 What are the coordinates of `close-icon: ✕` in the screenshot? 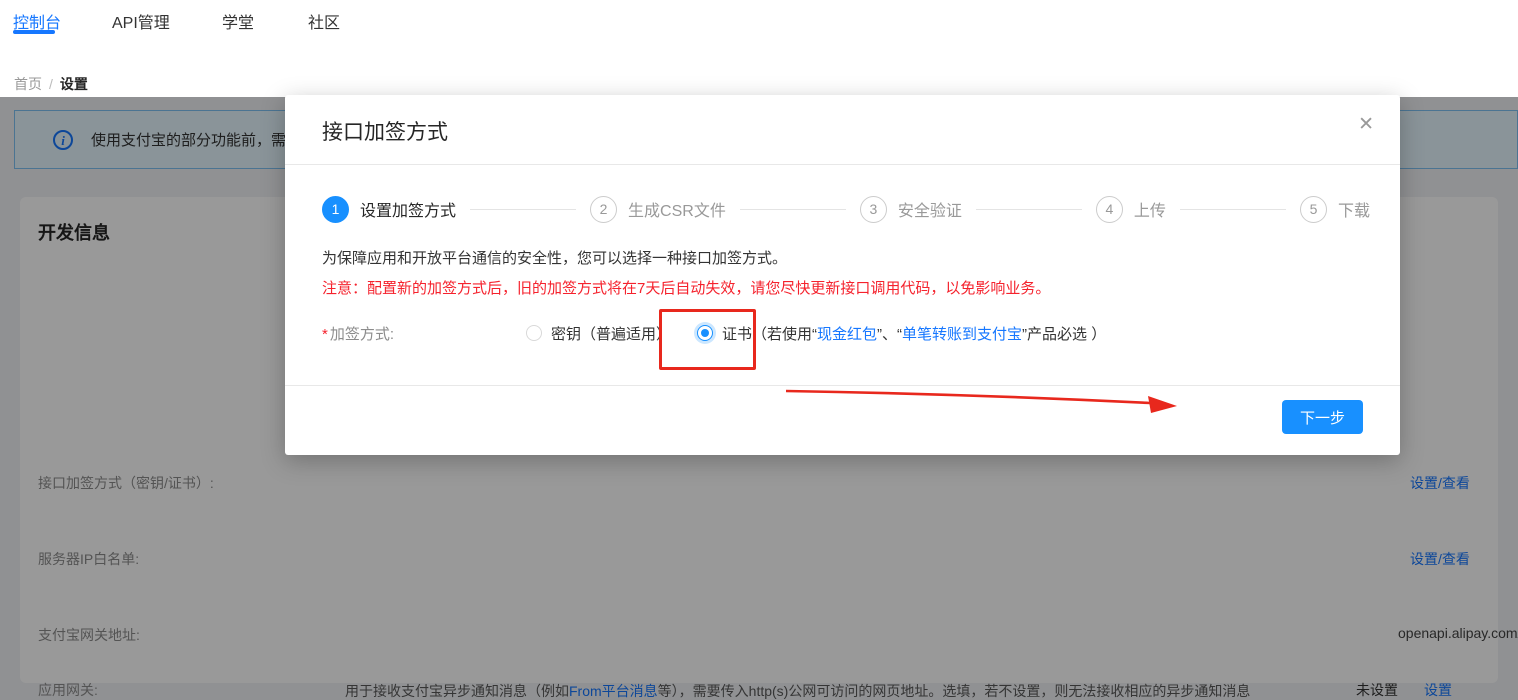 It's located at (1366, 124).